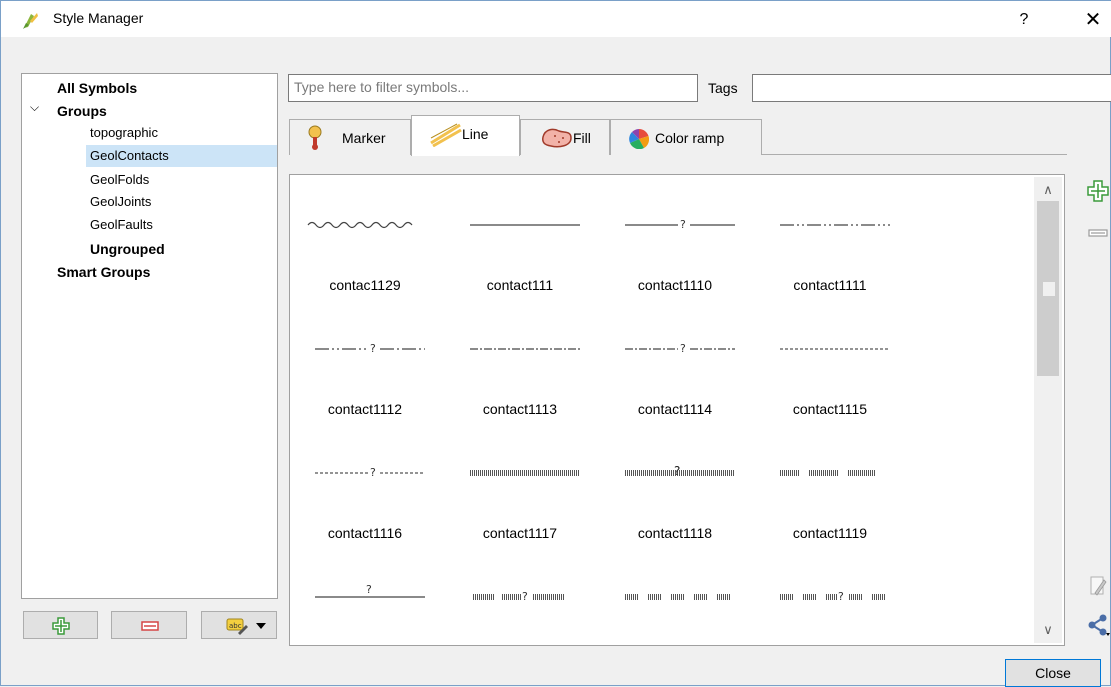  Describe the element at coordinates (82, 111) in the screenshot. I see `tree-item-groups: Groups` at that location.